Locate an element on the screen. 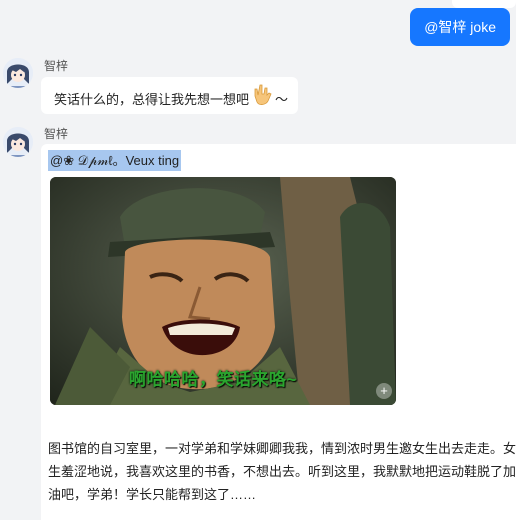 This screenshot has width=516, height=520. image-caption: 啊哈哈哈，笑话来咯~ is located at coordinates (213, 379).